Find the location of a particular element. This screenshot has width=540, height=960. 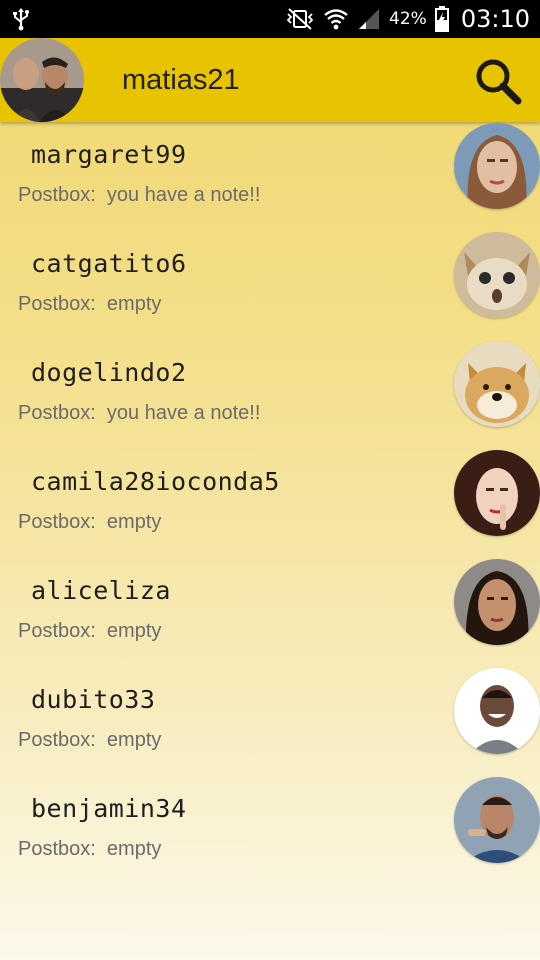

contact-name: catgatito6 is located at coordinates (109, 263).